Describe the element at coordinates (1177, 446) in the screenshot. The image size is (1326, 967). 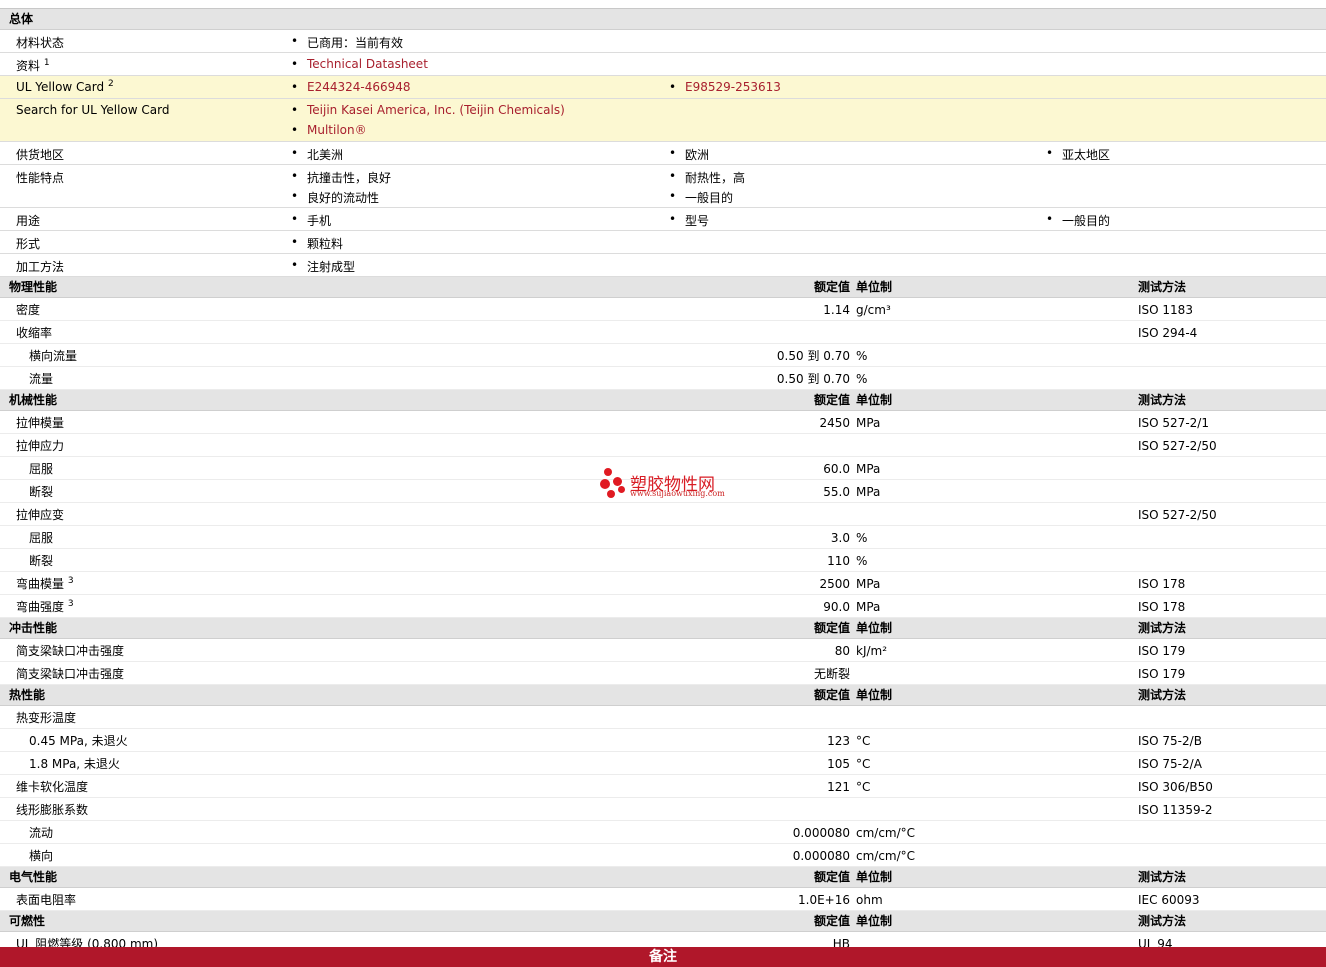
I see `test-method: ISO 527-2/50` at that location.